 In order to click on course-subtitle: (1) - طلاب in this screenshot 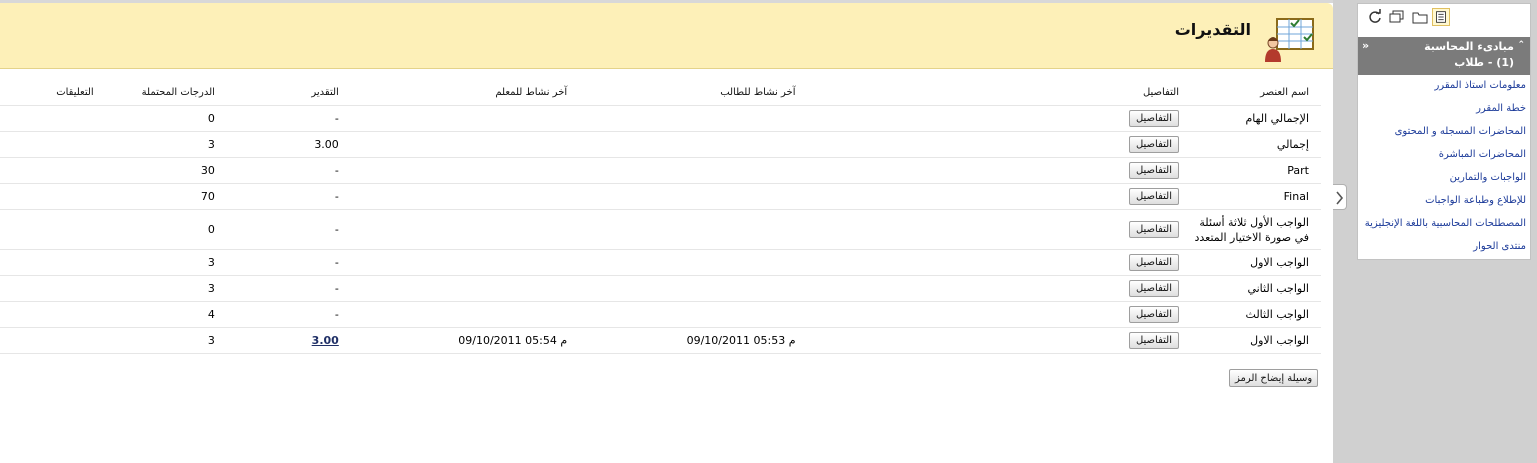, I will do `click(1484, 62)`.